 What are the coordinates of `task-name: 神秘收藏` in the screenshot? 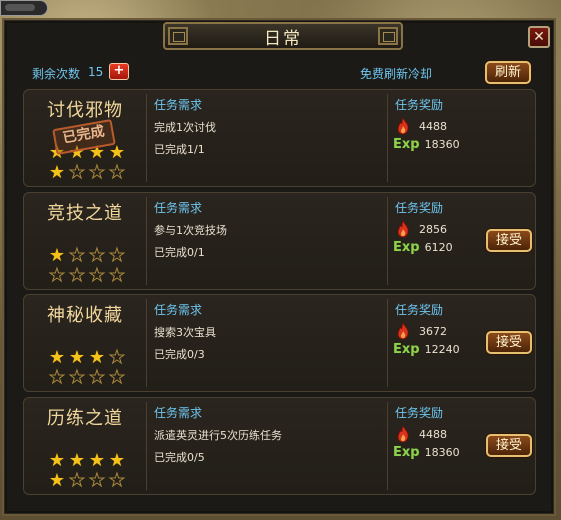 It's located at (85, 315).